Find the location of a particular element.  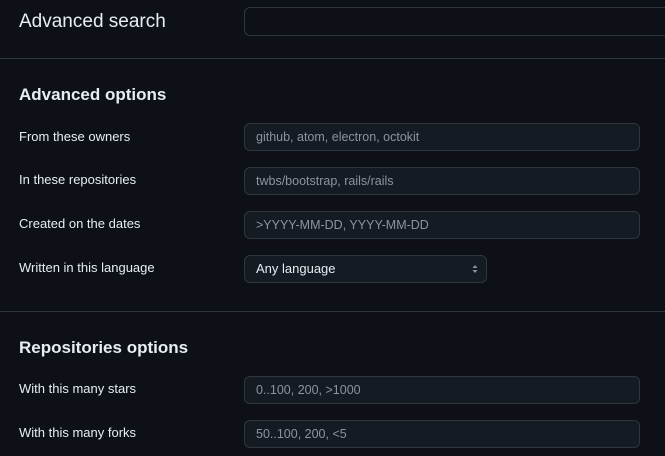

advanced-options-heading: Advanced options is located at coordinates (93, 94).